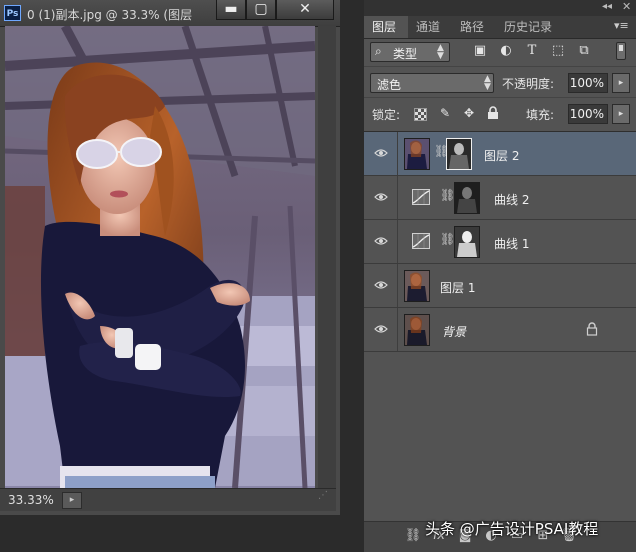  What do you see at coordinates (386, 27) in the screenshot?
I see `tab-layers: 图层` at bounding box center [386, 27].